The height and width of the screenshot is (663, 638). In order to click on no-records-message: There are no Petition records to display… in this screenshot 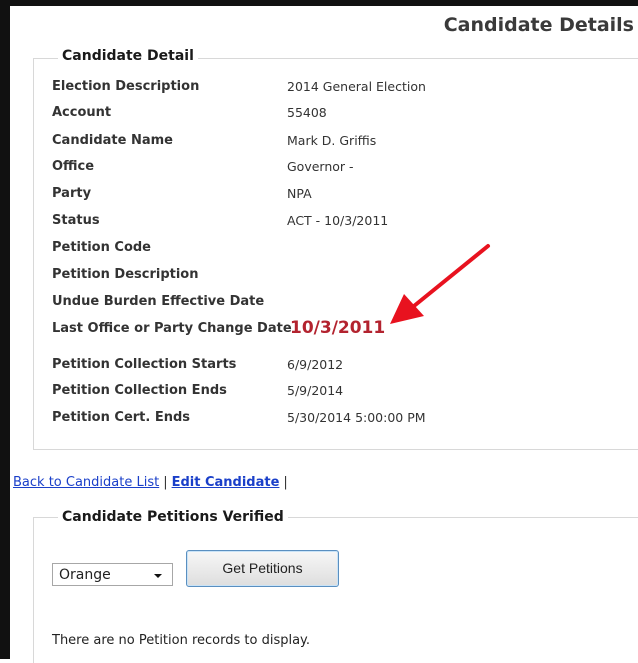, I will do `click(181, 640)`.